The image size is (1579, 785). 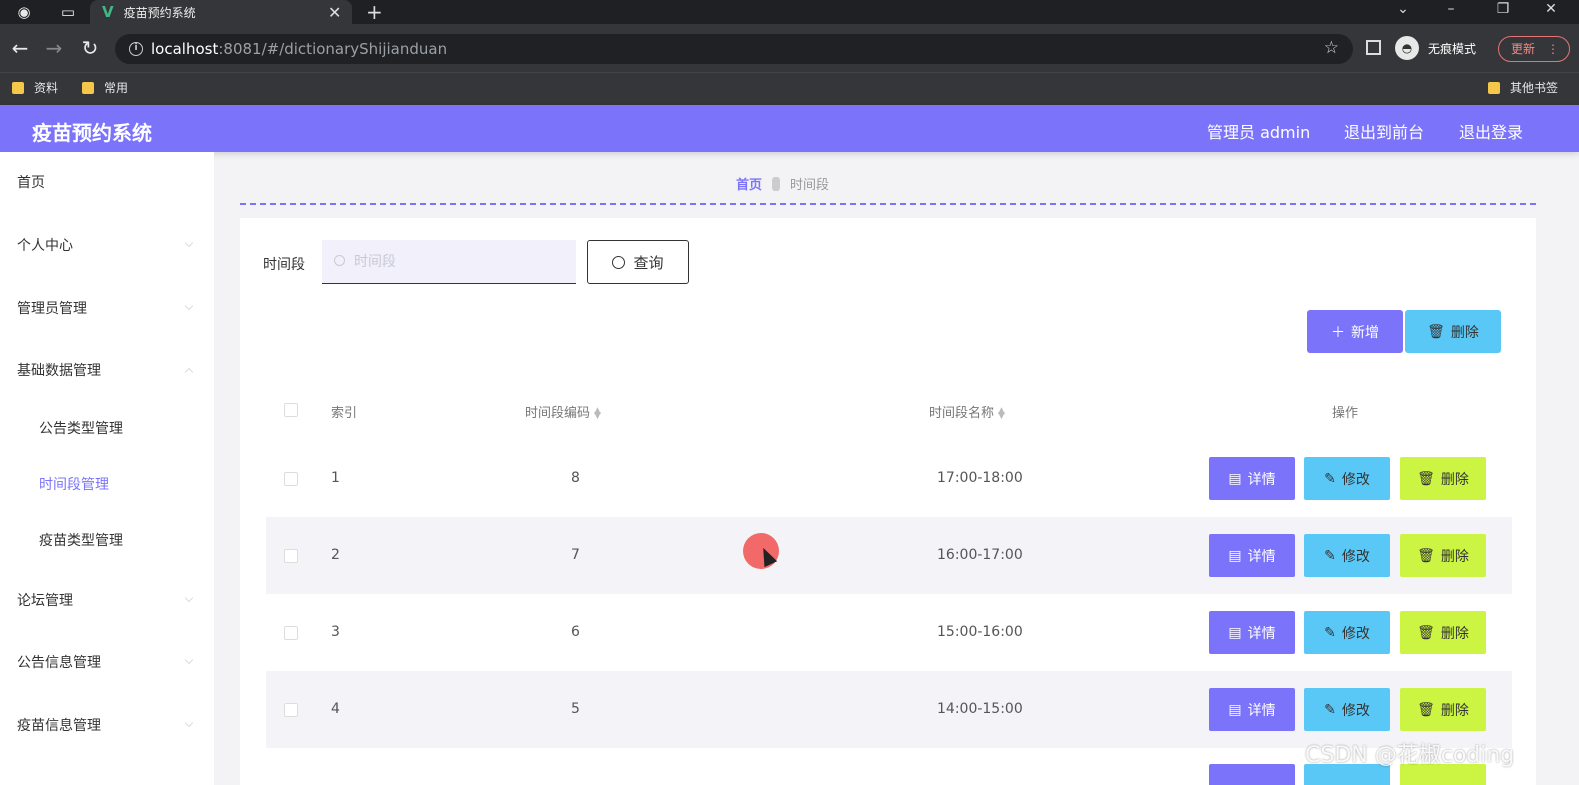 What do you see at coordinates (20, 48) in the screenshot?
I see `back-icon: ←` at bounding box center [20, 48].